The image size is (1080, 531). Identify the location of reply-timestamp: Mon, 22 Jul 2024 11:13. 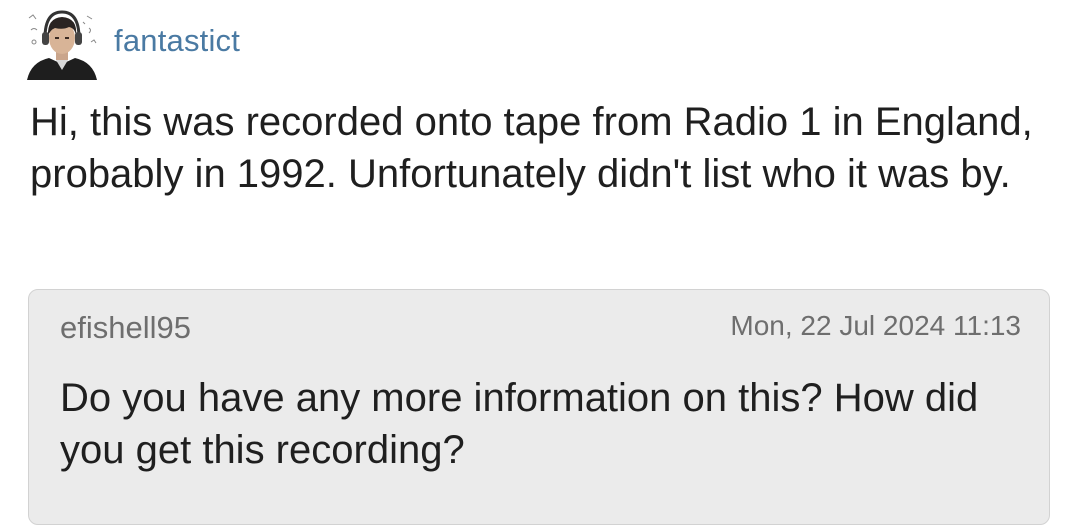
(875, 325).